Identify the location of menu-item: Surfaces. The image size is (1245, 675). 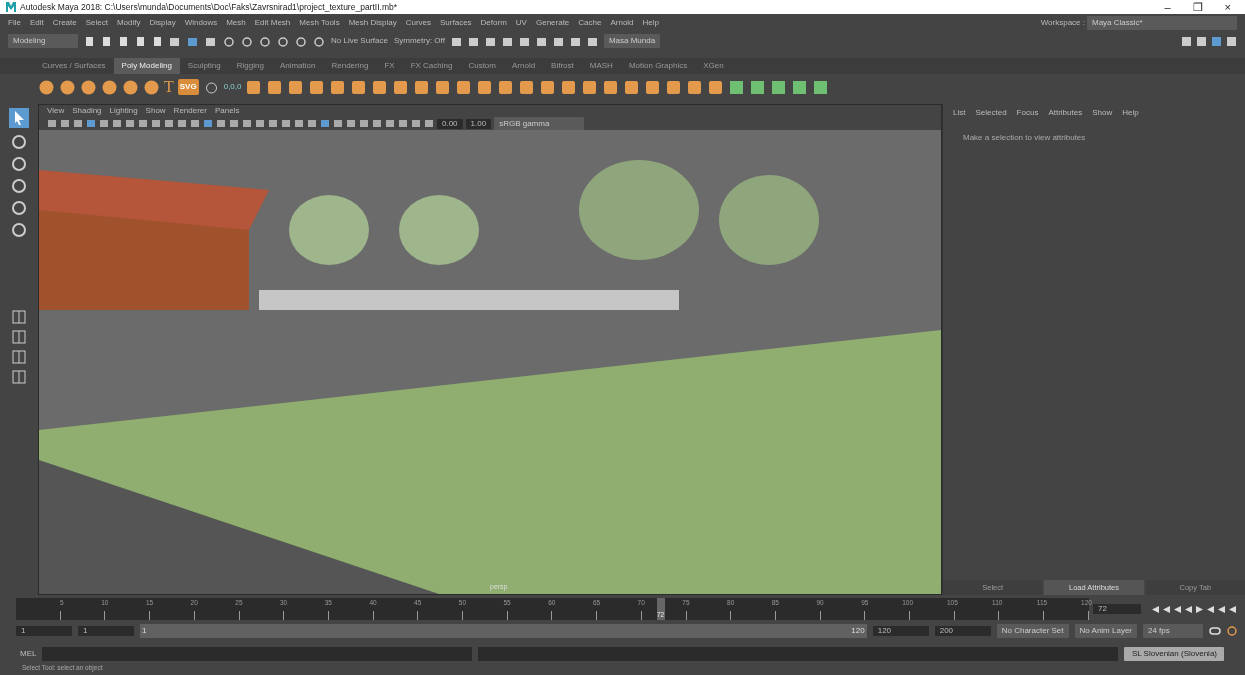
(456, 23).